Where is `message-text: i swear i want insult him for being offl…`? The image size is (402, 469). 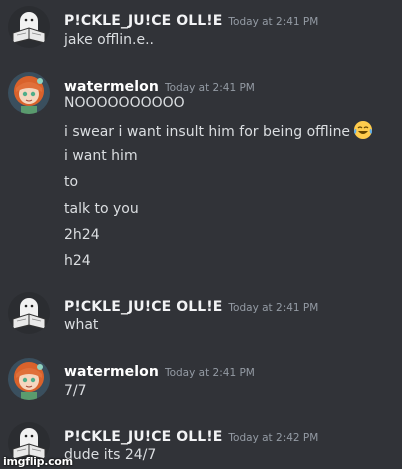 message-text: i swear i want insult him for being offl… is located at coordinates (207, 132).